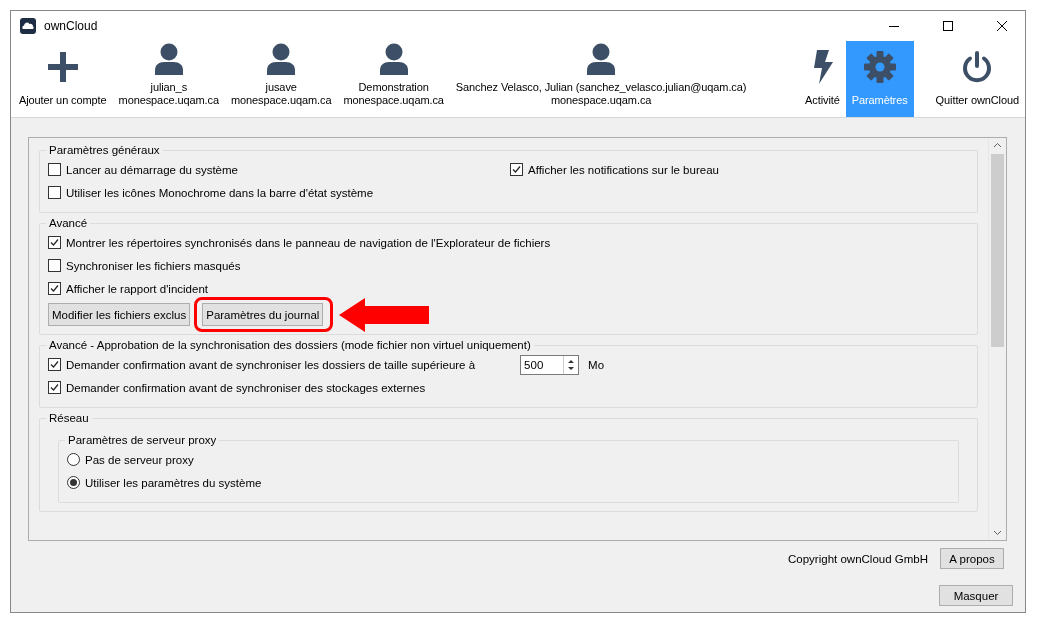 The width and height of the screenshot is (1038, 625). What do you see at coordinates (290, 345) in the screenshot?
I see `group-title: Avancé - Approbation de la synchronisation des dossiers (mode fichier non virtuel uniquement)` at bounding box center [290, 345].